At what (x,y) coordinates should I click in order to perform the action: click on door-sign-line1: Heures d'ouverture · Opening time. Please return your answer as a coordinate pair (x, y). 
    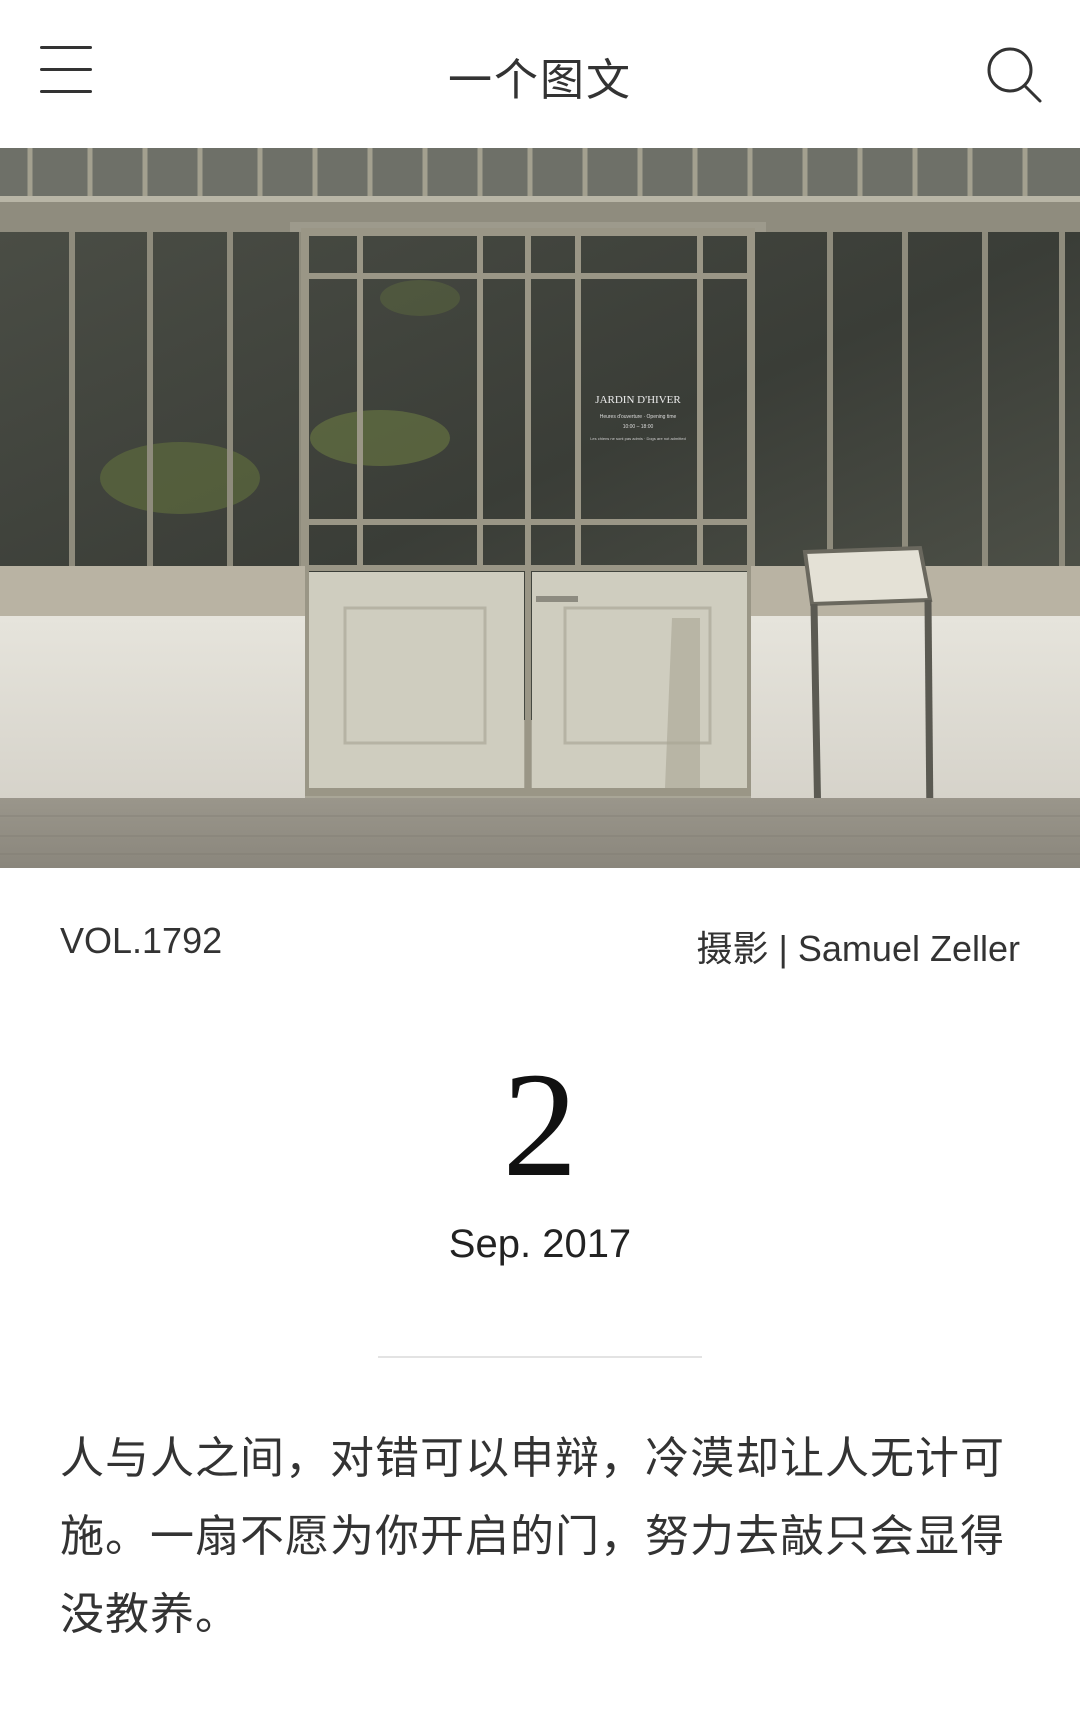
    Looking at the image, I should click on (638, 417).